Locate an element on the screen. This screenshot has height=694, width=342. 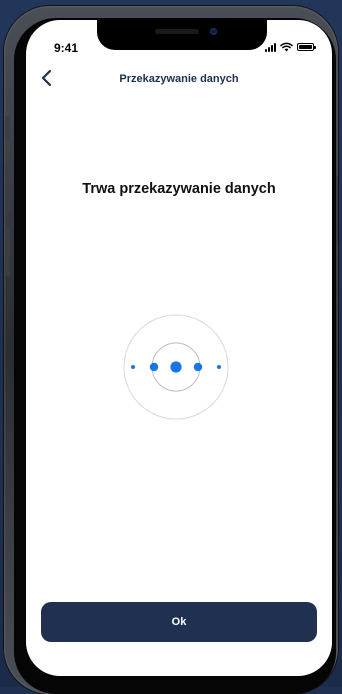
wifi-icon is located at coordinates (286, 47).